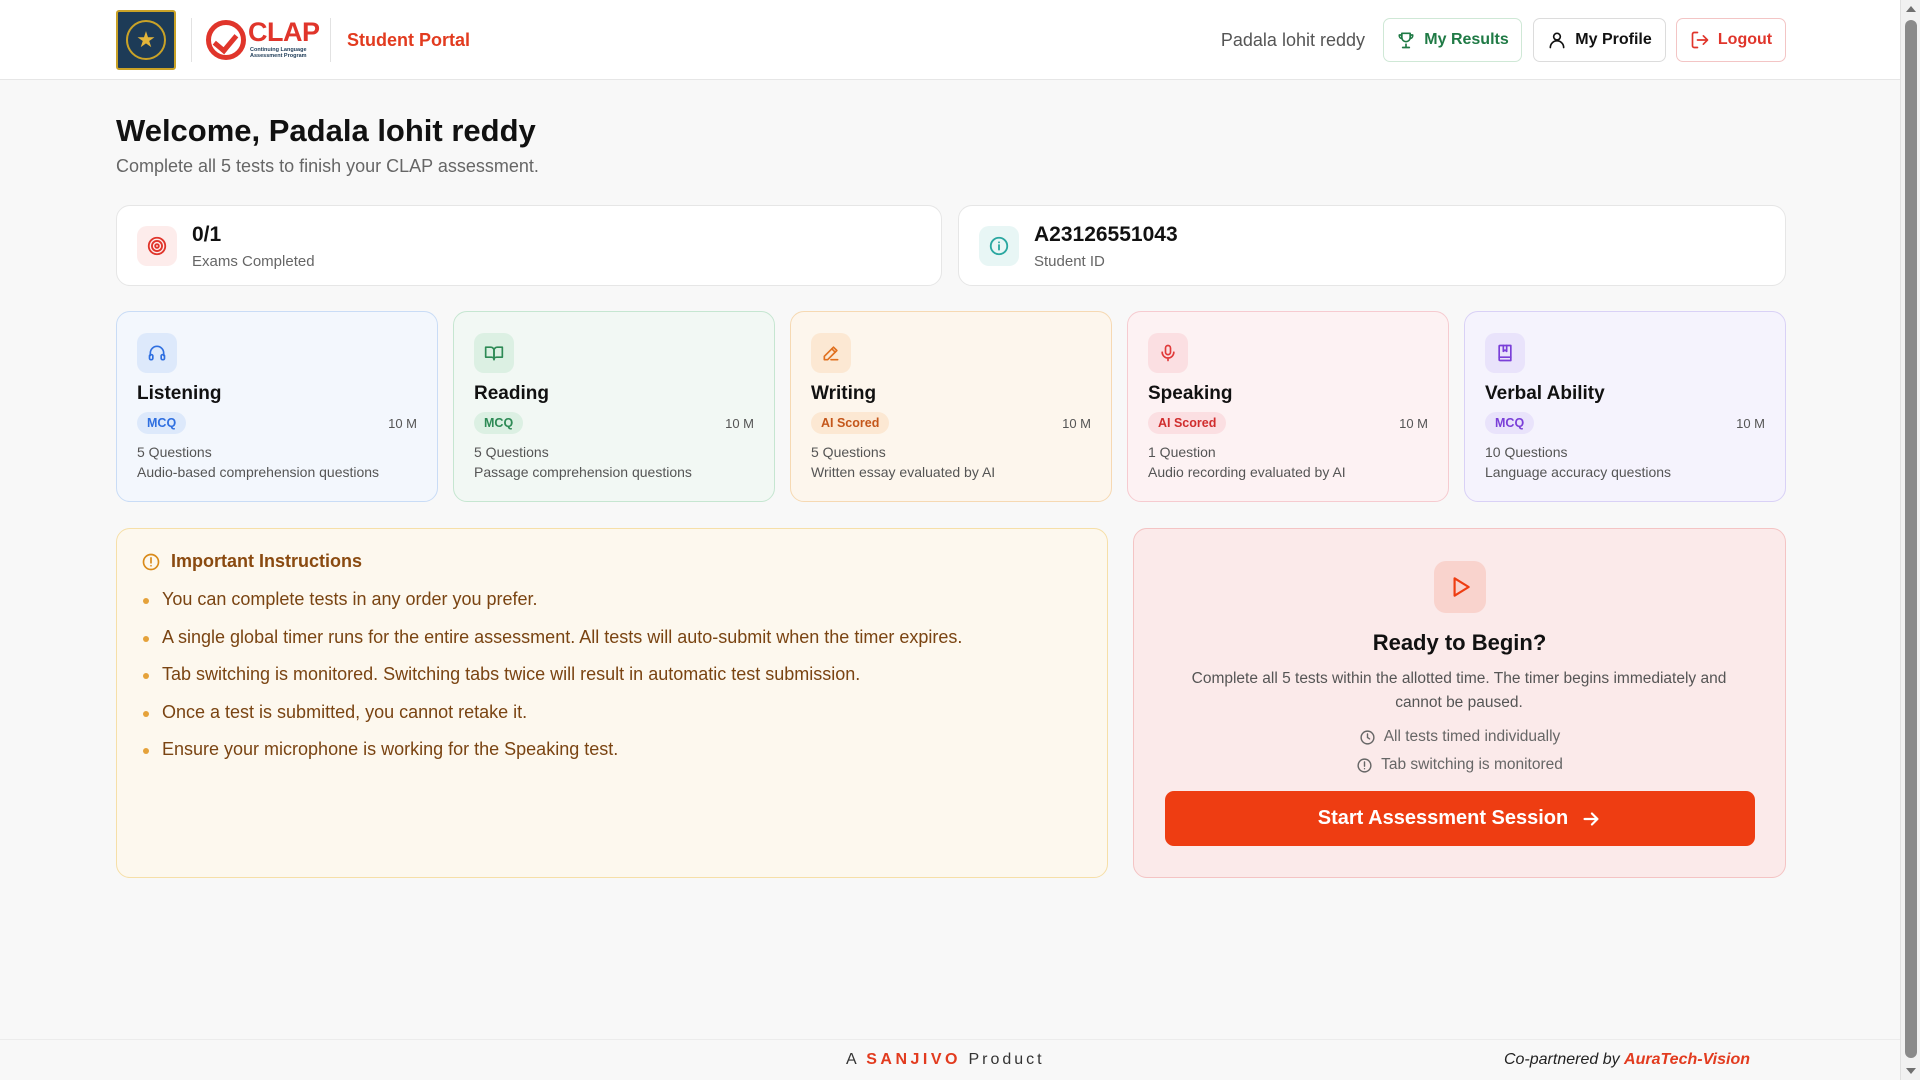 The width and height of the screenshot is (1920, 1080). I want to click on footer-brand-prefix: A, so click(852, 1059).